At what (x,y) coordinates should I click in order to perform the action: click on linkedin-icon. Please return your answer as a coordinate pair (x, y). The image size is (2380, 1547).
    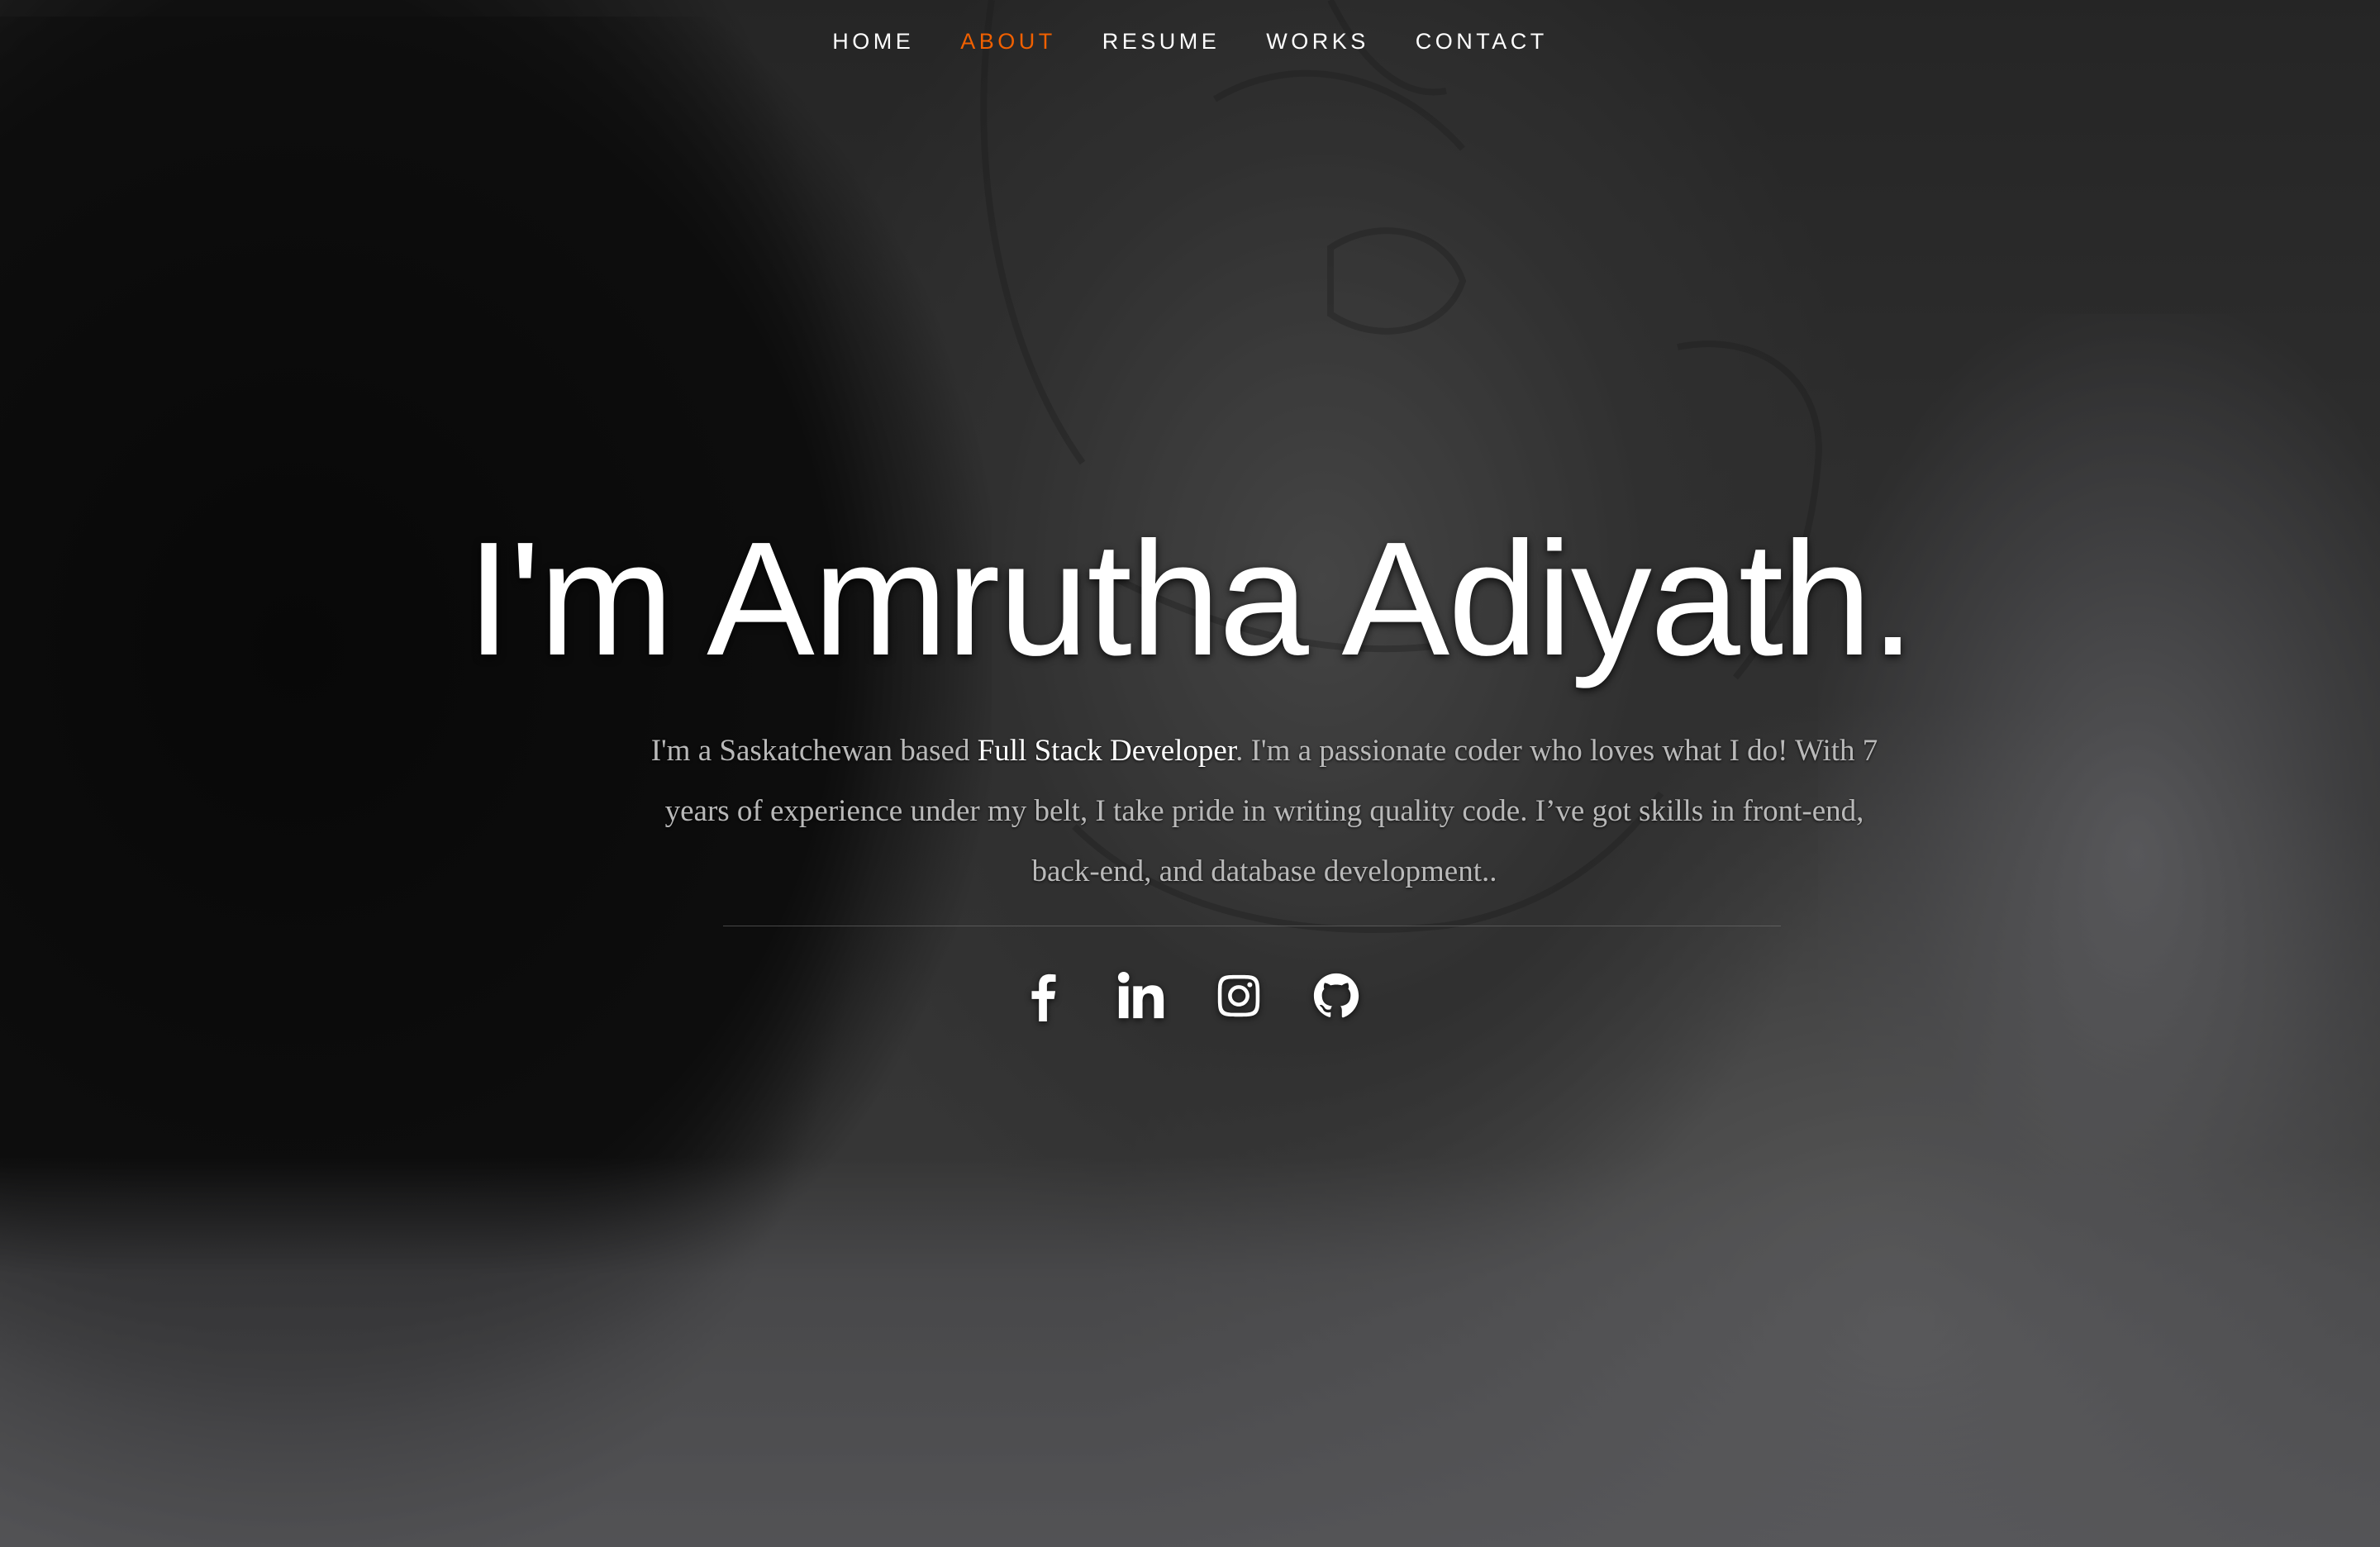
    Looking at the image, I should click on (1140, 995).